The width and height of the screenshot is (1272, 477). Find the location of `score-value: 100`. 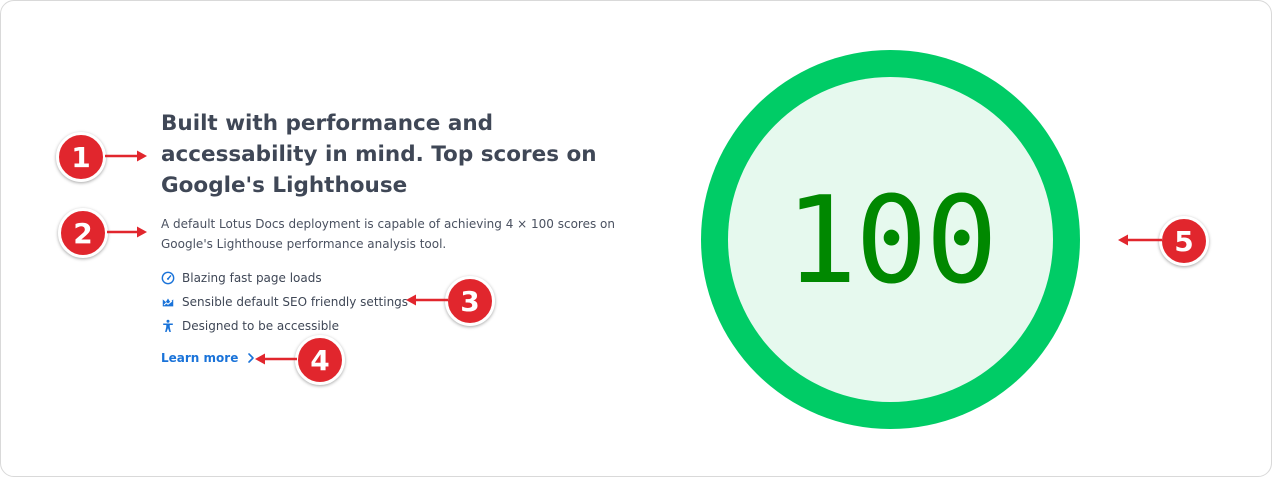

score-value: 100 is located at coordinates (891, 241).